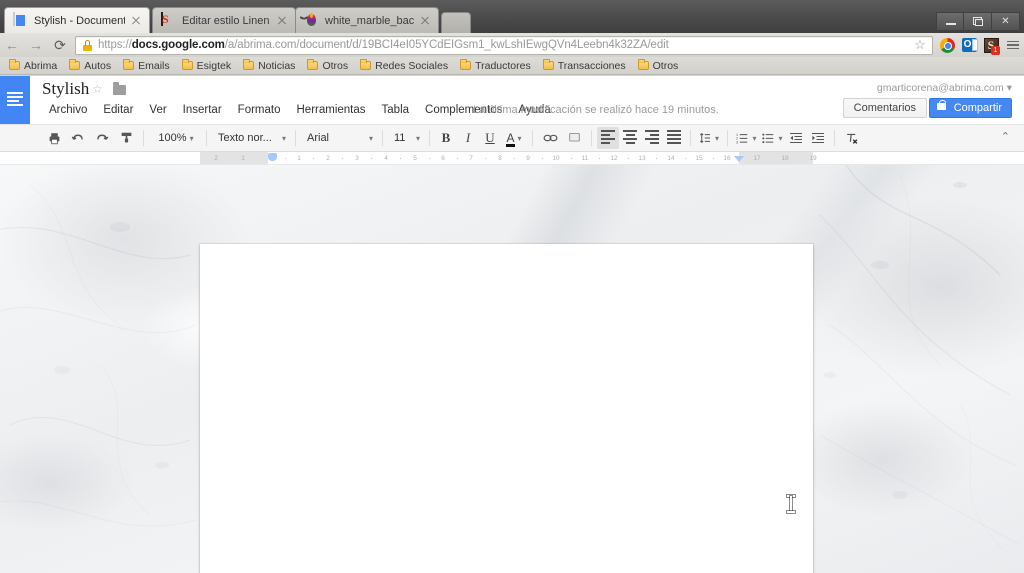  What do you see at coordinates (400, 138) in the screenshot?
I see `font-size-value: 11` at bounding box center [400, 138].